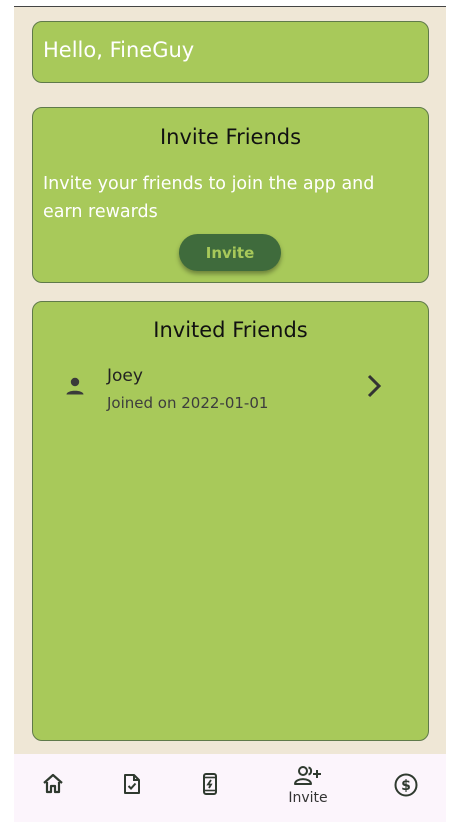 The image size is (450, 822). What do you see at coordinates (188, 403) in the screenshot?
I see `friend-joined-date: Joined on 2022-01-01` at bounding box center [188, 403].